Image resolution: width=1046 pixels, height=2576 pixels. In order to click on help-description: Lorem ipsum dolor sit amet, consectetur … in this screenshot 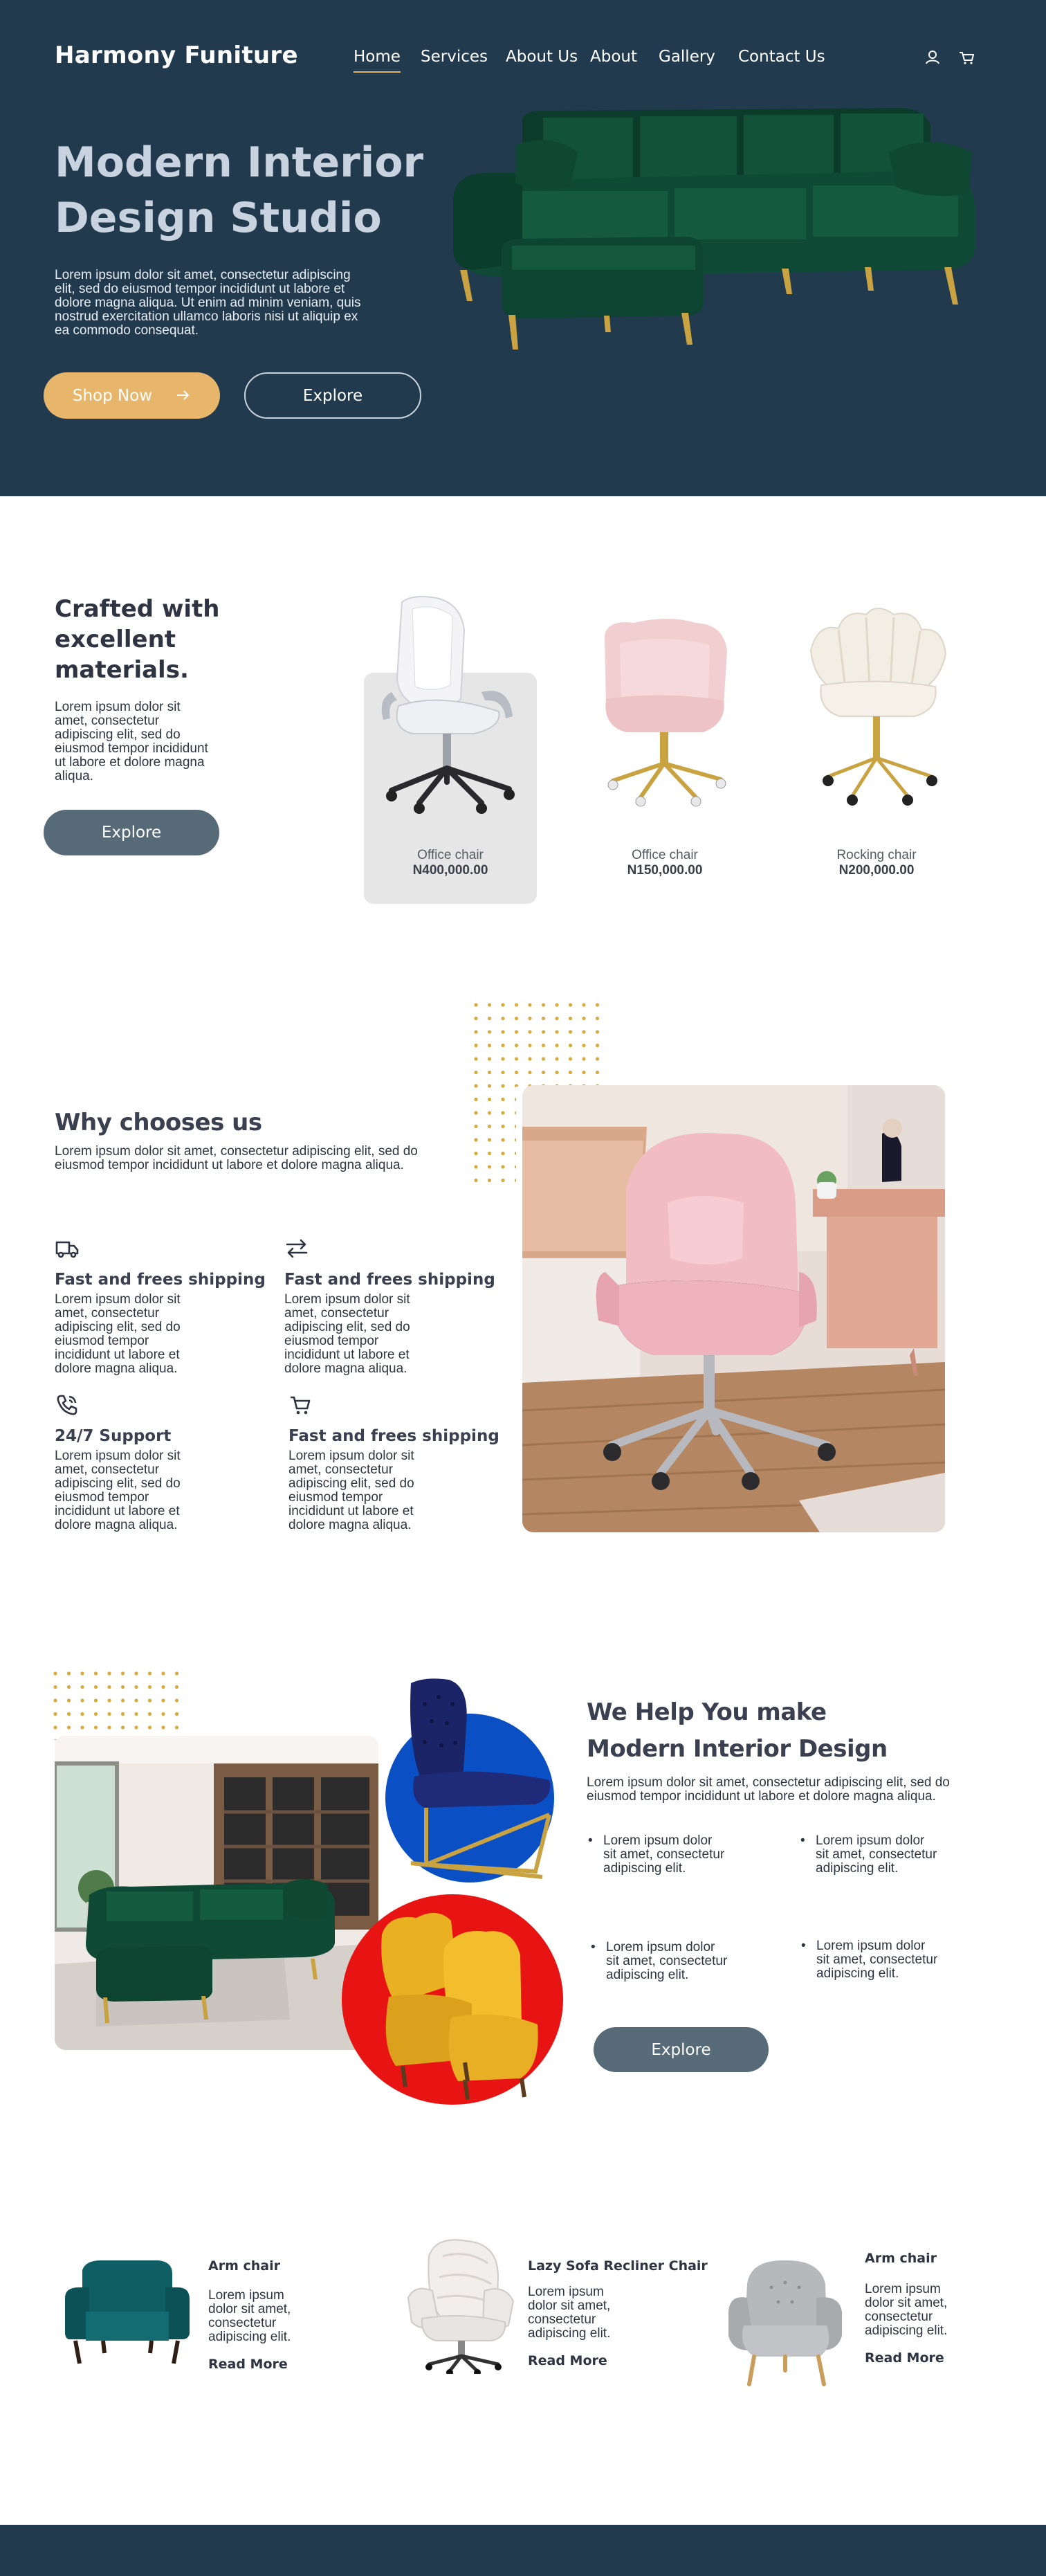, I will do `click(768, 1789)`.